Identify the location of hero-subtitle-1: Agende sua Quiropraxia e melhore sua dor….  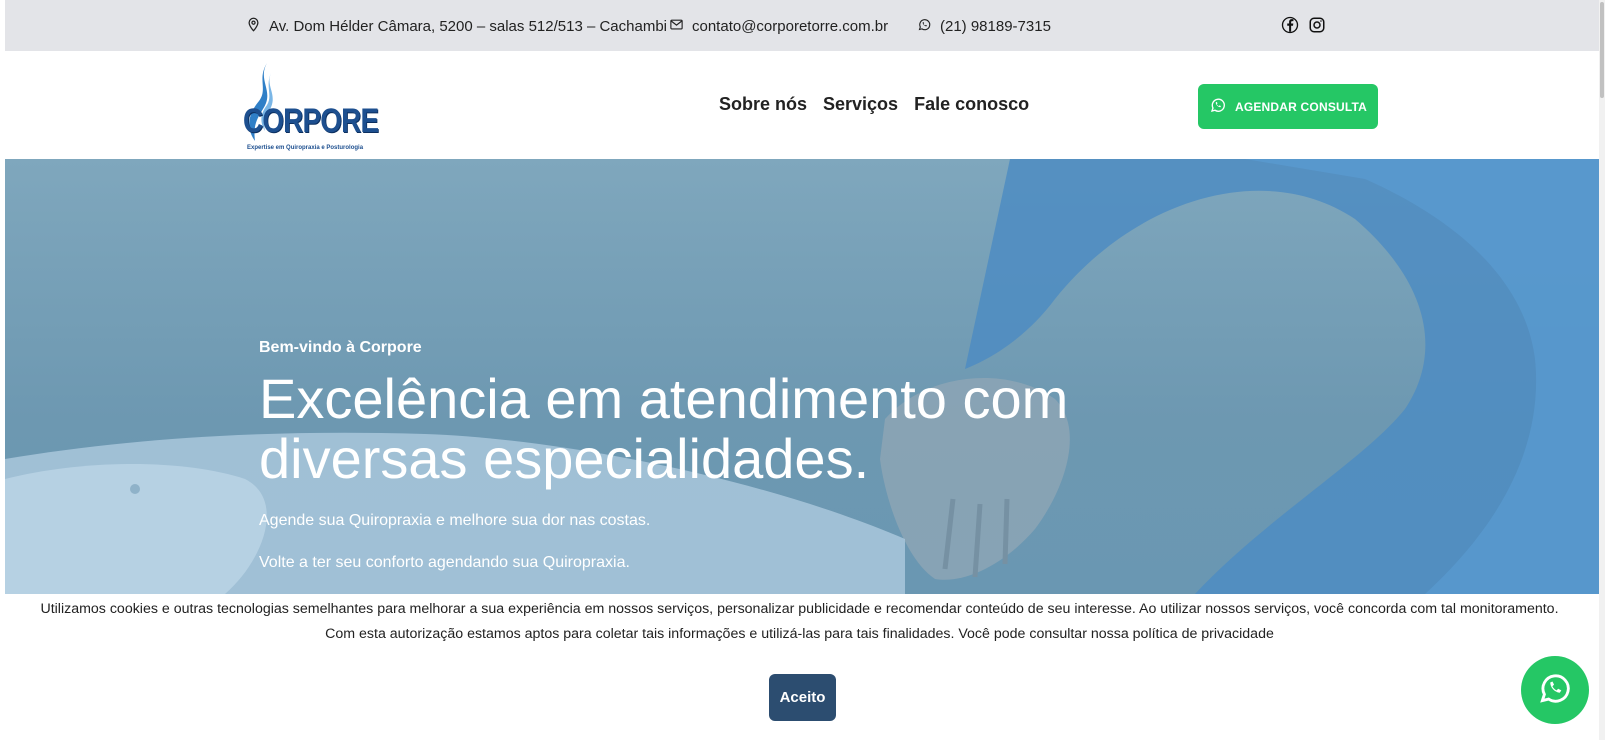
(455, 520).